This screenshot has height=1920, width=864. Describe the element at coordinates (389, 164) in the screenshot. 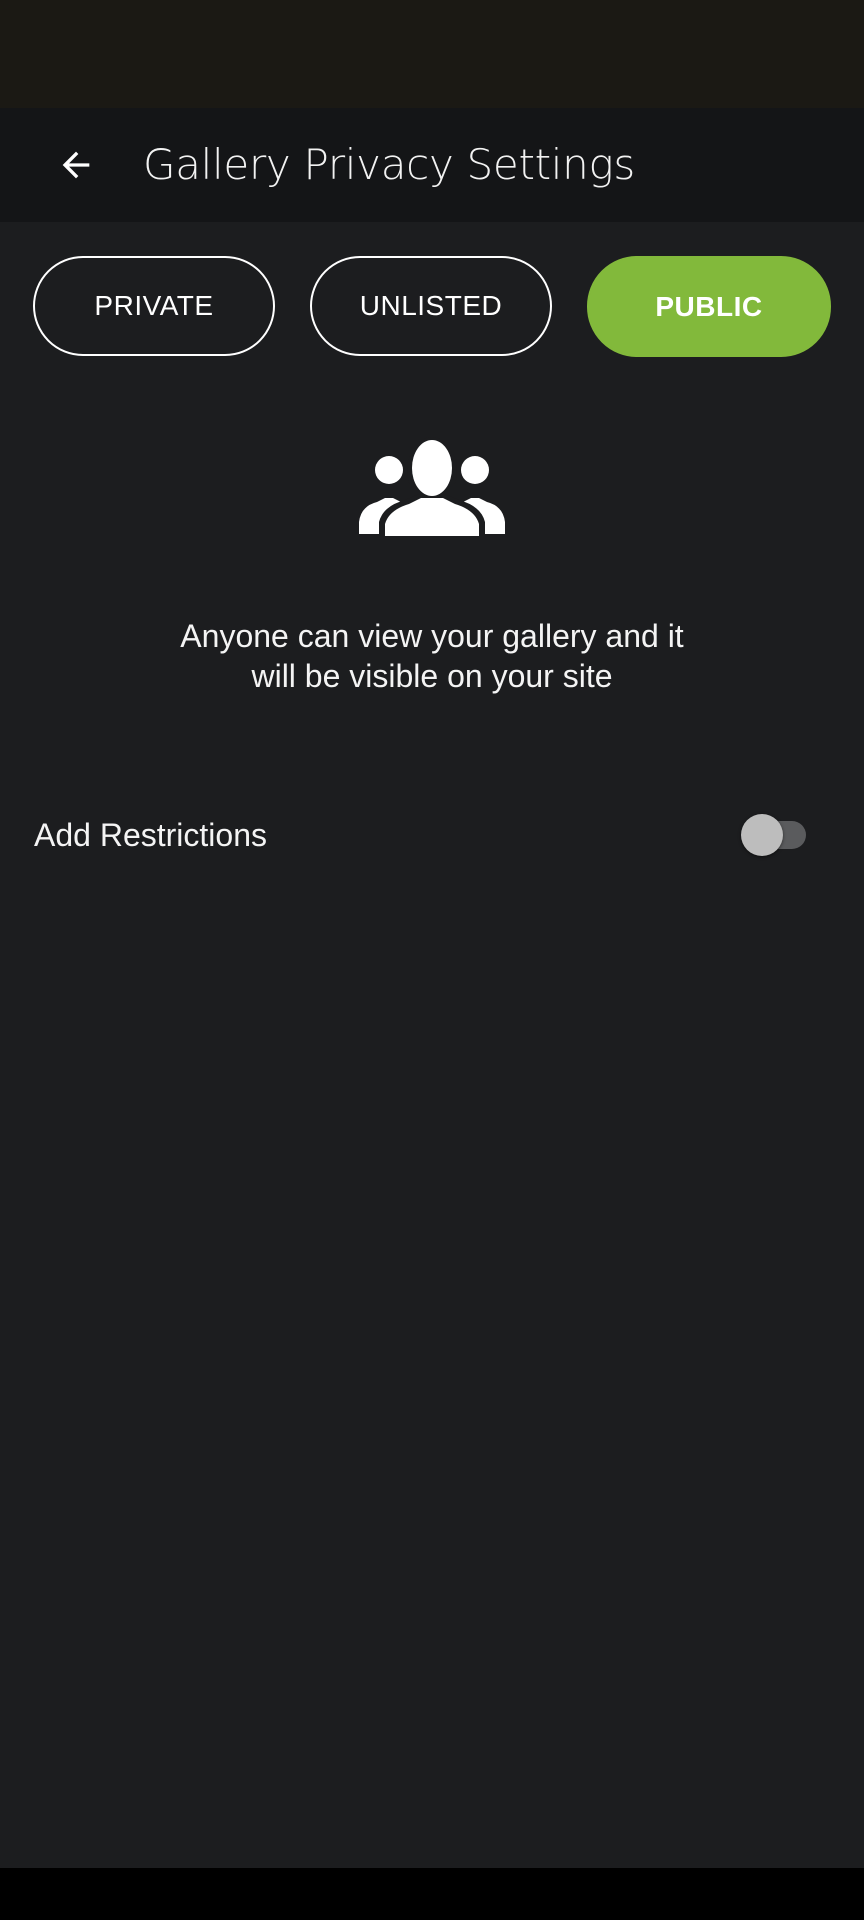

I see `page-title: Gallery Privacy Settings` at that location.